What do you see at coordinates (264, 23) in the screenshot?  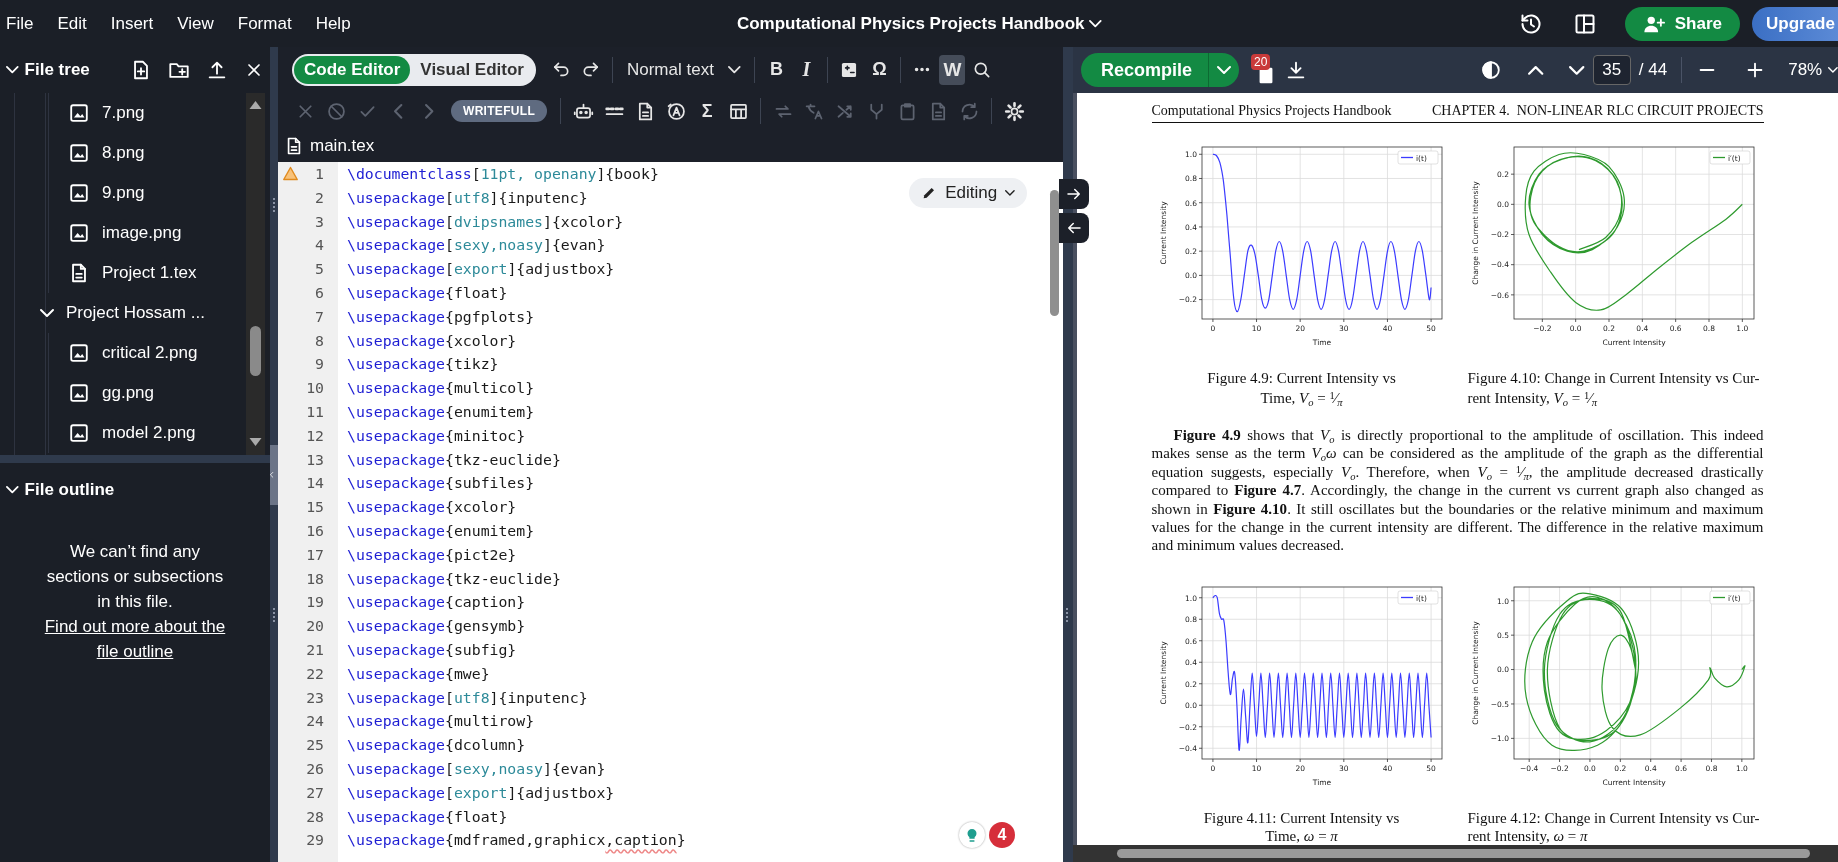 I see `menu-item: Format` at bounding box center [264, 23].